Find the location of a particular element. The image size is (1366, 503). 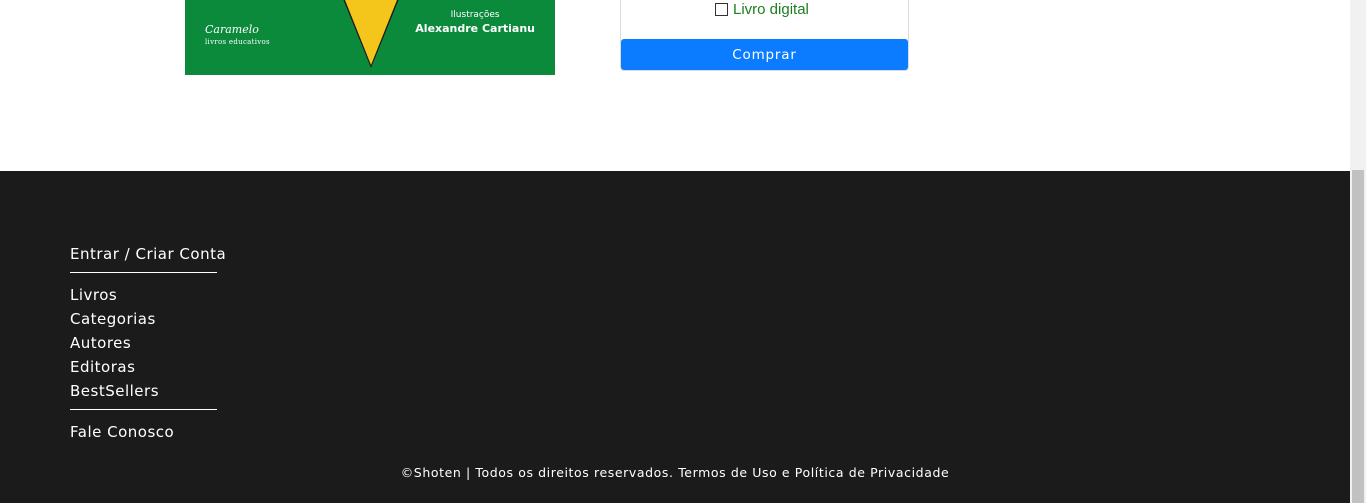

footer-link-livros: Livros is located at coordinates (93, 295).